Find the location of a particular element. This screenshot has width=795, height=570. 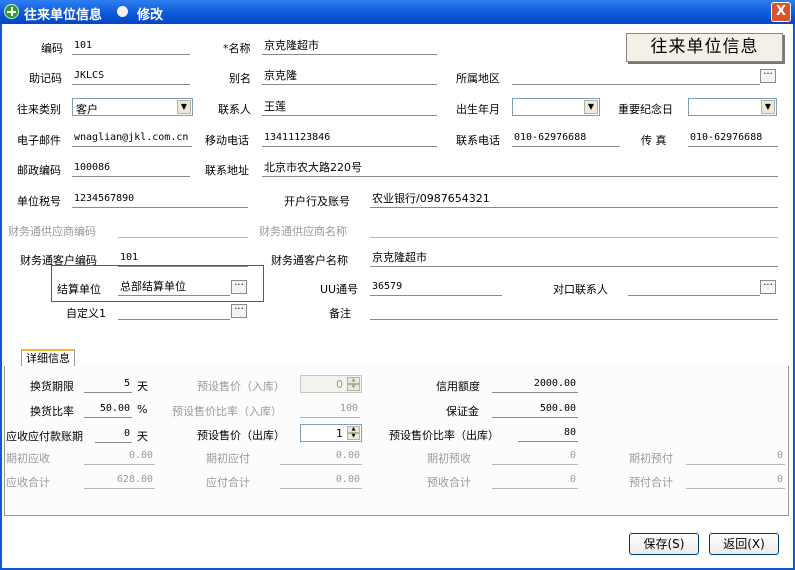

fin-supplier-code-label: 财务通供应商编码 is located at coordinates (52, 231).